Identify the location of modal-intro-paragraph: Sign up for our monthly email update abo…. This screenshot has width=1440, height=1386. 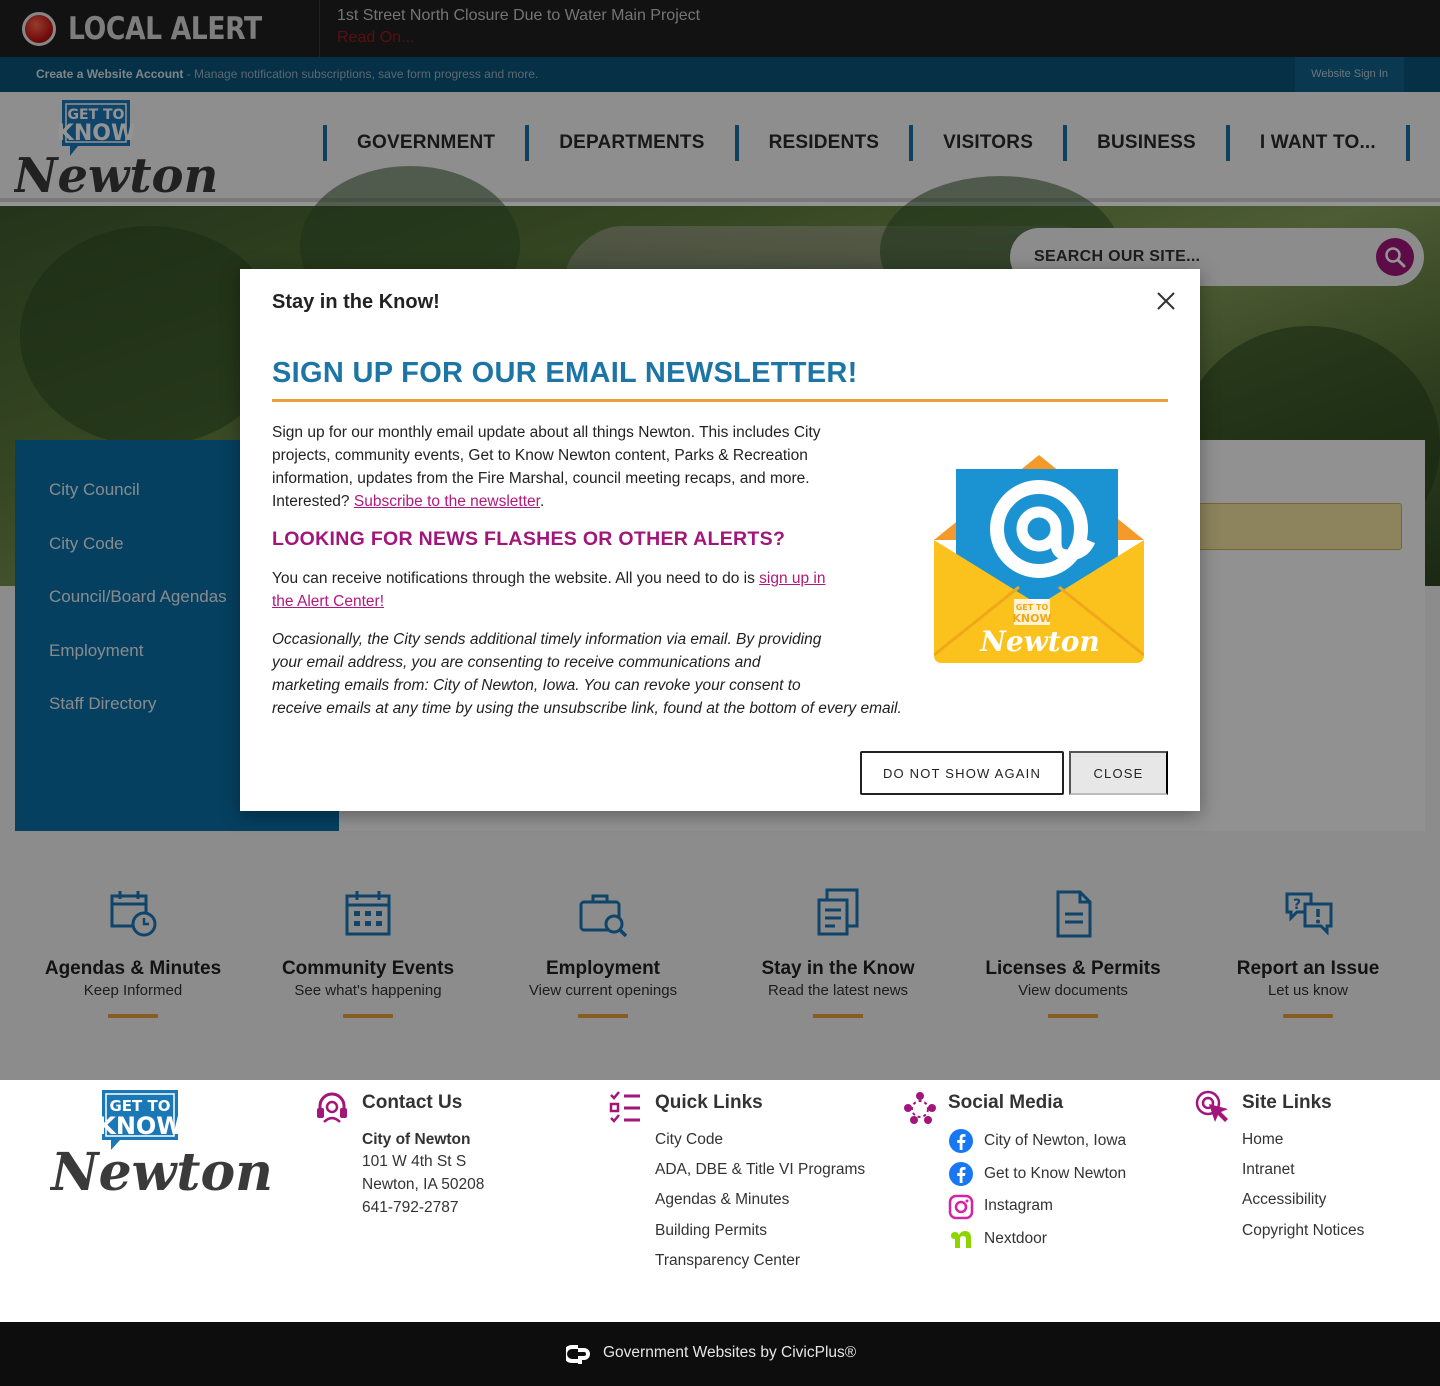
(546, 467).